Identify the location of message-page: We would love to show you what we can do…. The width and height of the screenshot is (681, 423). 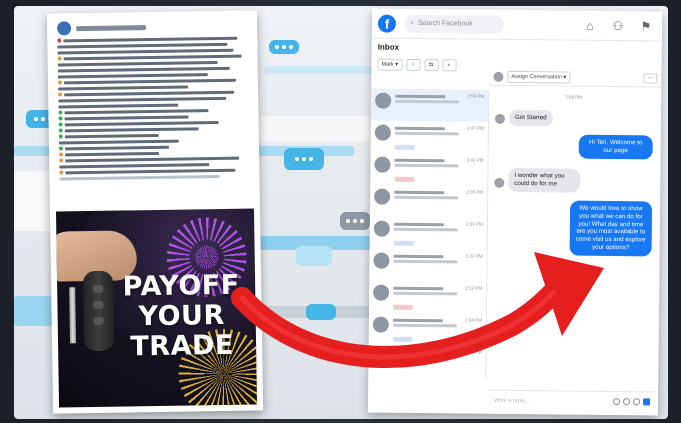
(611, 228).